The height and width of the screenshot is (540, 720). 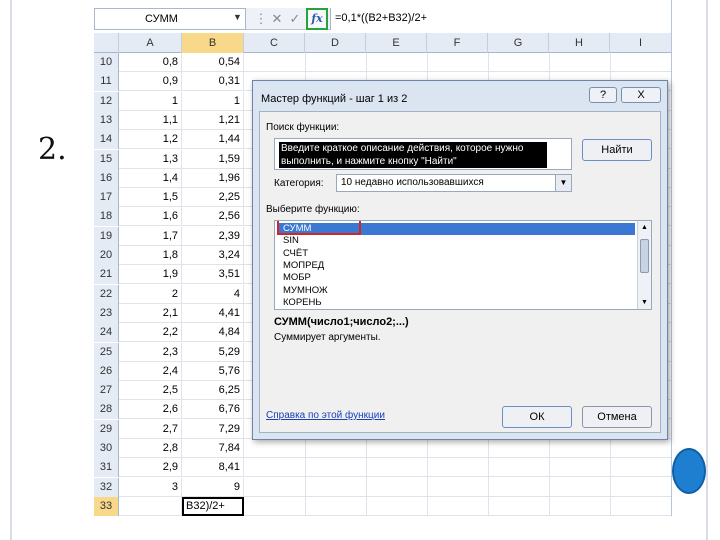 What do you see at coordinates (106, 198) in the screenshot?
I see `row-number: 17` at bounding box center [106, 198].